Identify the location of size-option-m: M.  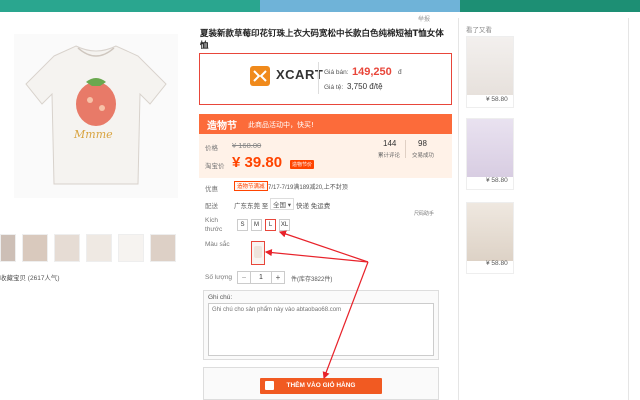
(256, 225).